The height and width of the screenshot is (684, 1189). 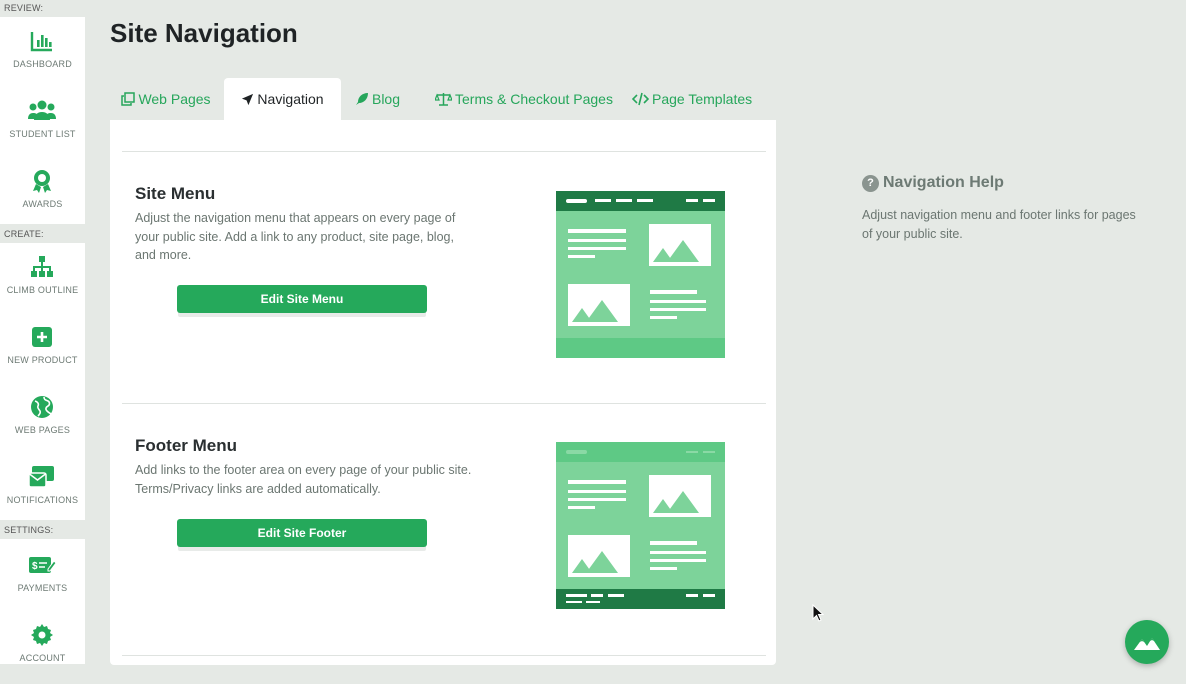 I want to click on sidebar-item-account: ACCOUNT, so click(x=42, y=643).